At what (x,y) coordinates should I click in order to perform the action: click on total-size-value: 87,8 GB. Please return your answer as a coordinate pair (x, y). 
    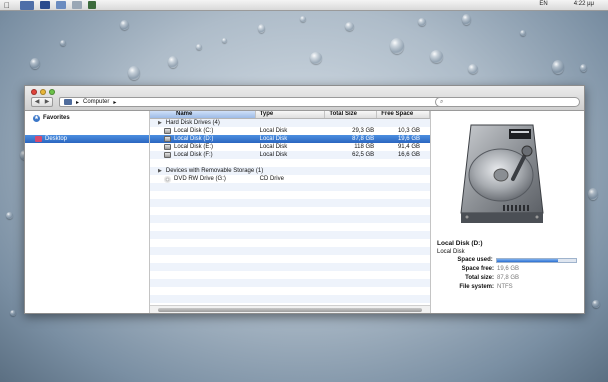
    Looking at the image, I should click on (508, 278).